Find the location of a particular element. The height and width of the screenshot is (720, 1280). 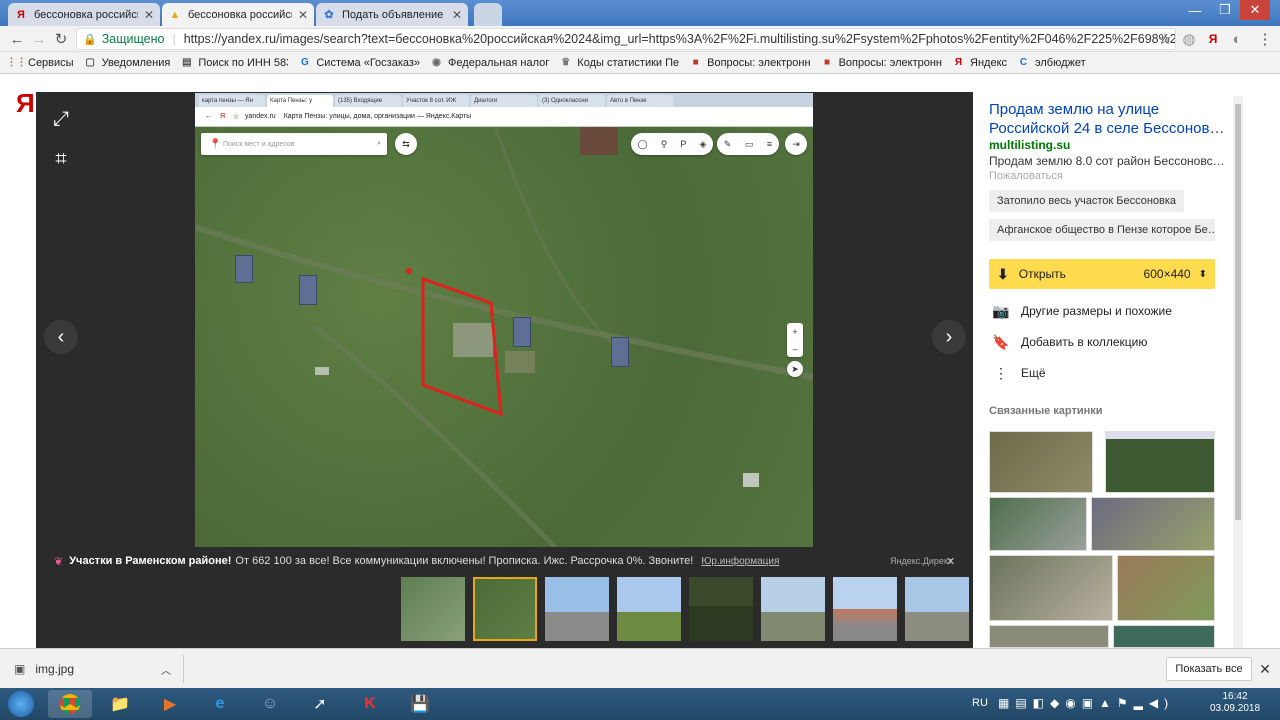

download-bar: ▣ img.jpg ︿ Показать все ✕ is located at coordinates (640, 668).